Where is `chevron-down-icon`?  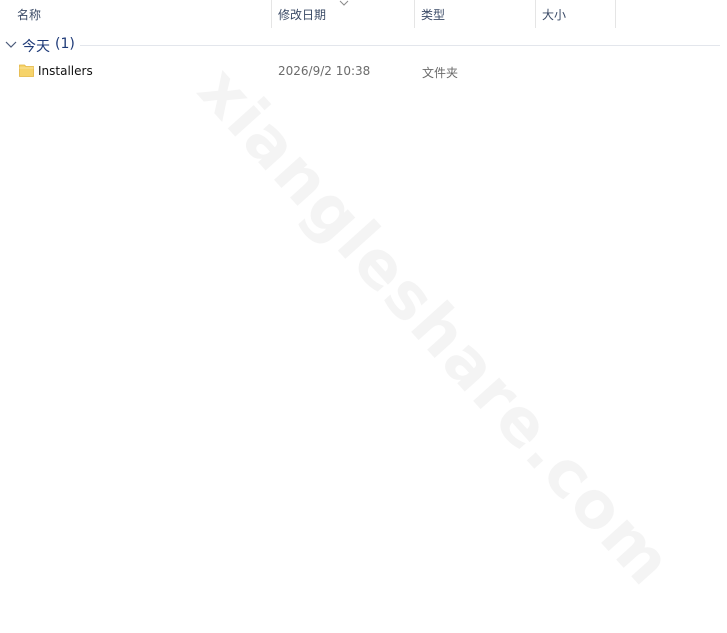
chevron-down-icon is located at coordinates (11, 45).